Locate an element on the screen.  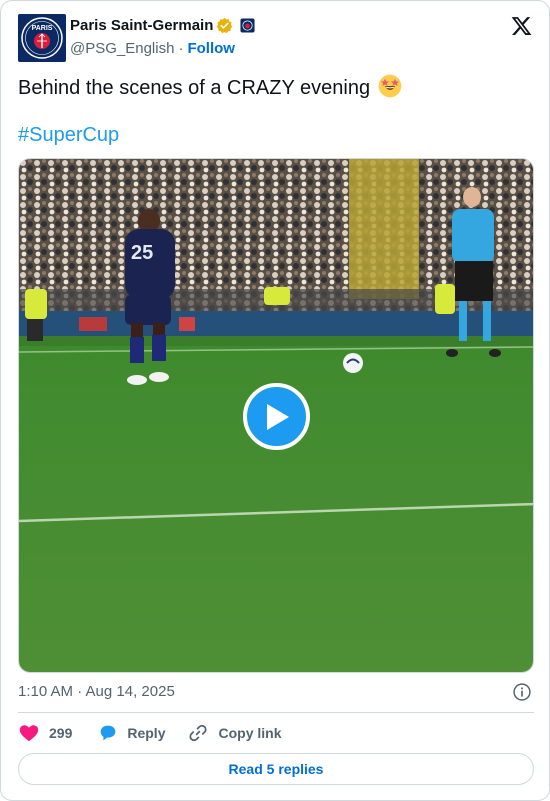
action-bar: 299 Reply Copy link is located at coordinates (150, 733).